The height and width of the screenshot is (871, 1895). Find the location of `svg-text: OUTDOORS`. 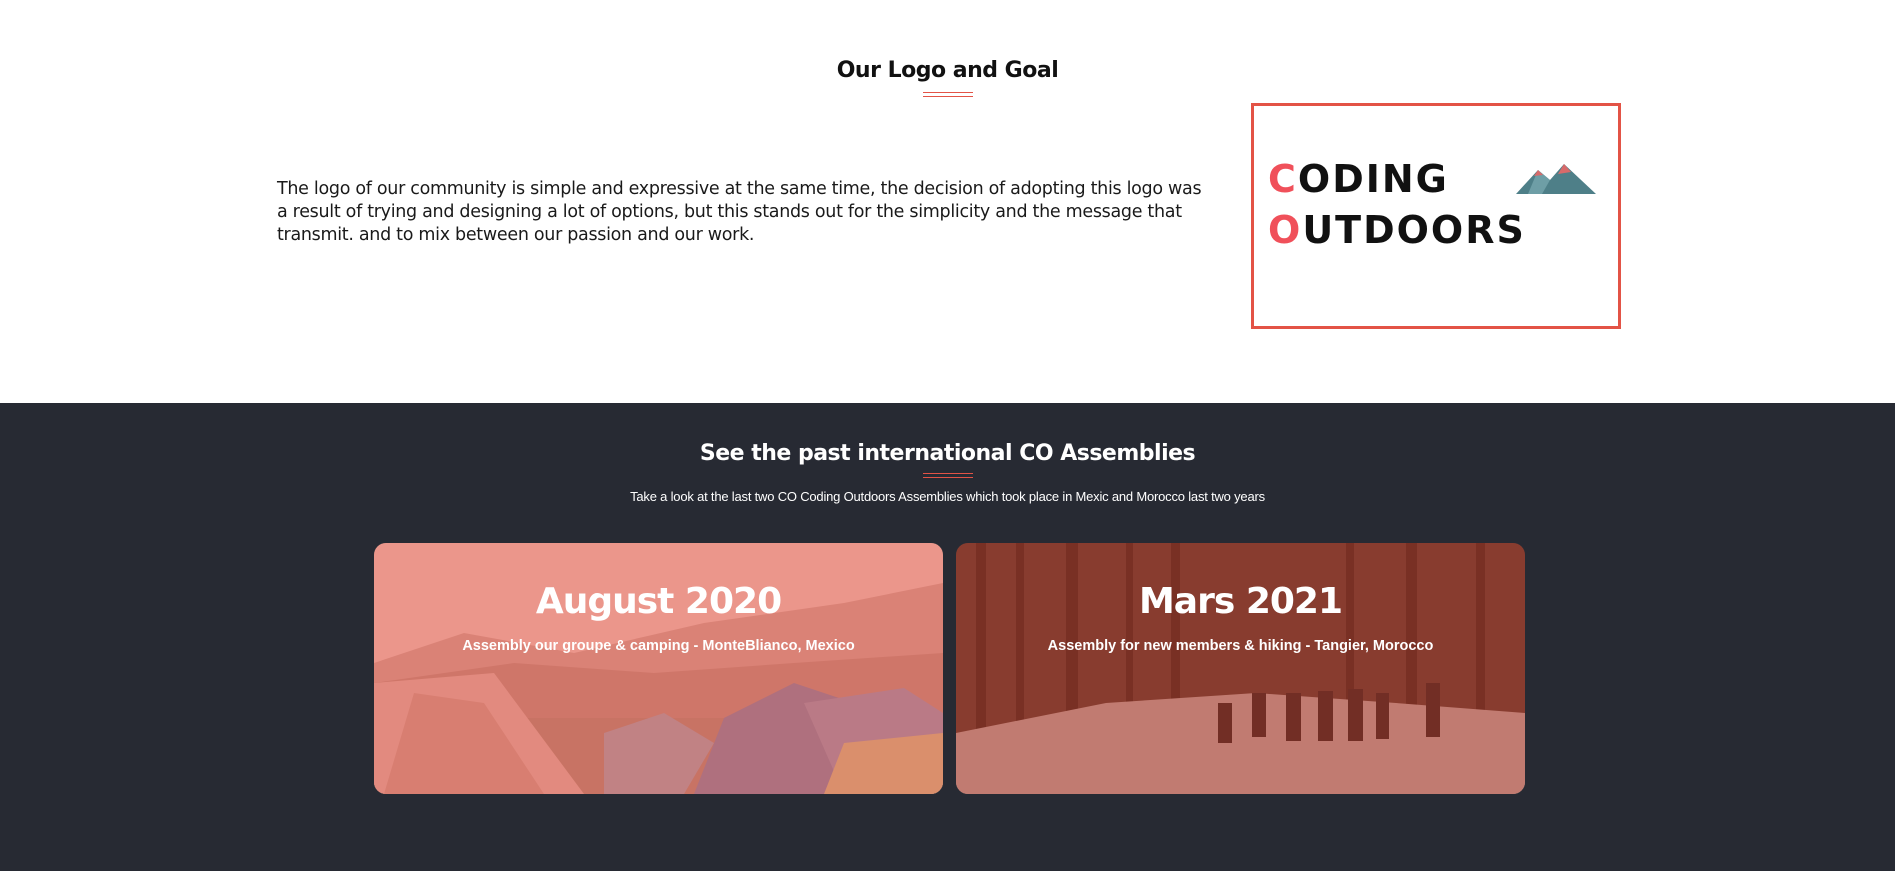

svg-text: OUTDOORS is located at coordinates (1397, 230).